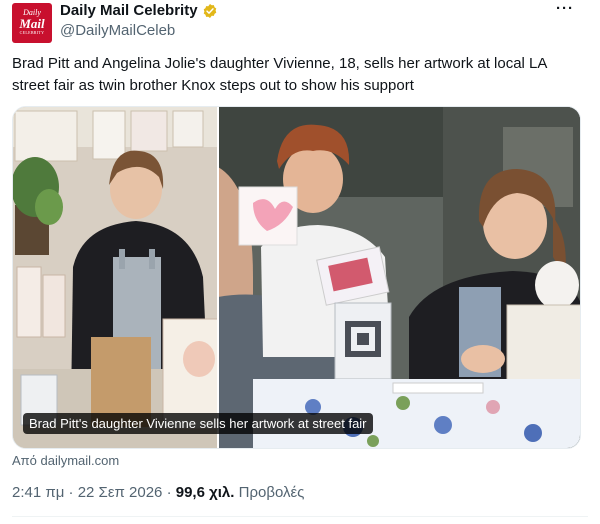 The image size is (600, 524). I want to click on account-handle: @DailyMailCeleb, so click(117, 30).